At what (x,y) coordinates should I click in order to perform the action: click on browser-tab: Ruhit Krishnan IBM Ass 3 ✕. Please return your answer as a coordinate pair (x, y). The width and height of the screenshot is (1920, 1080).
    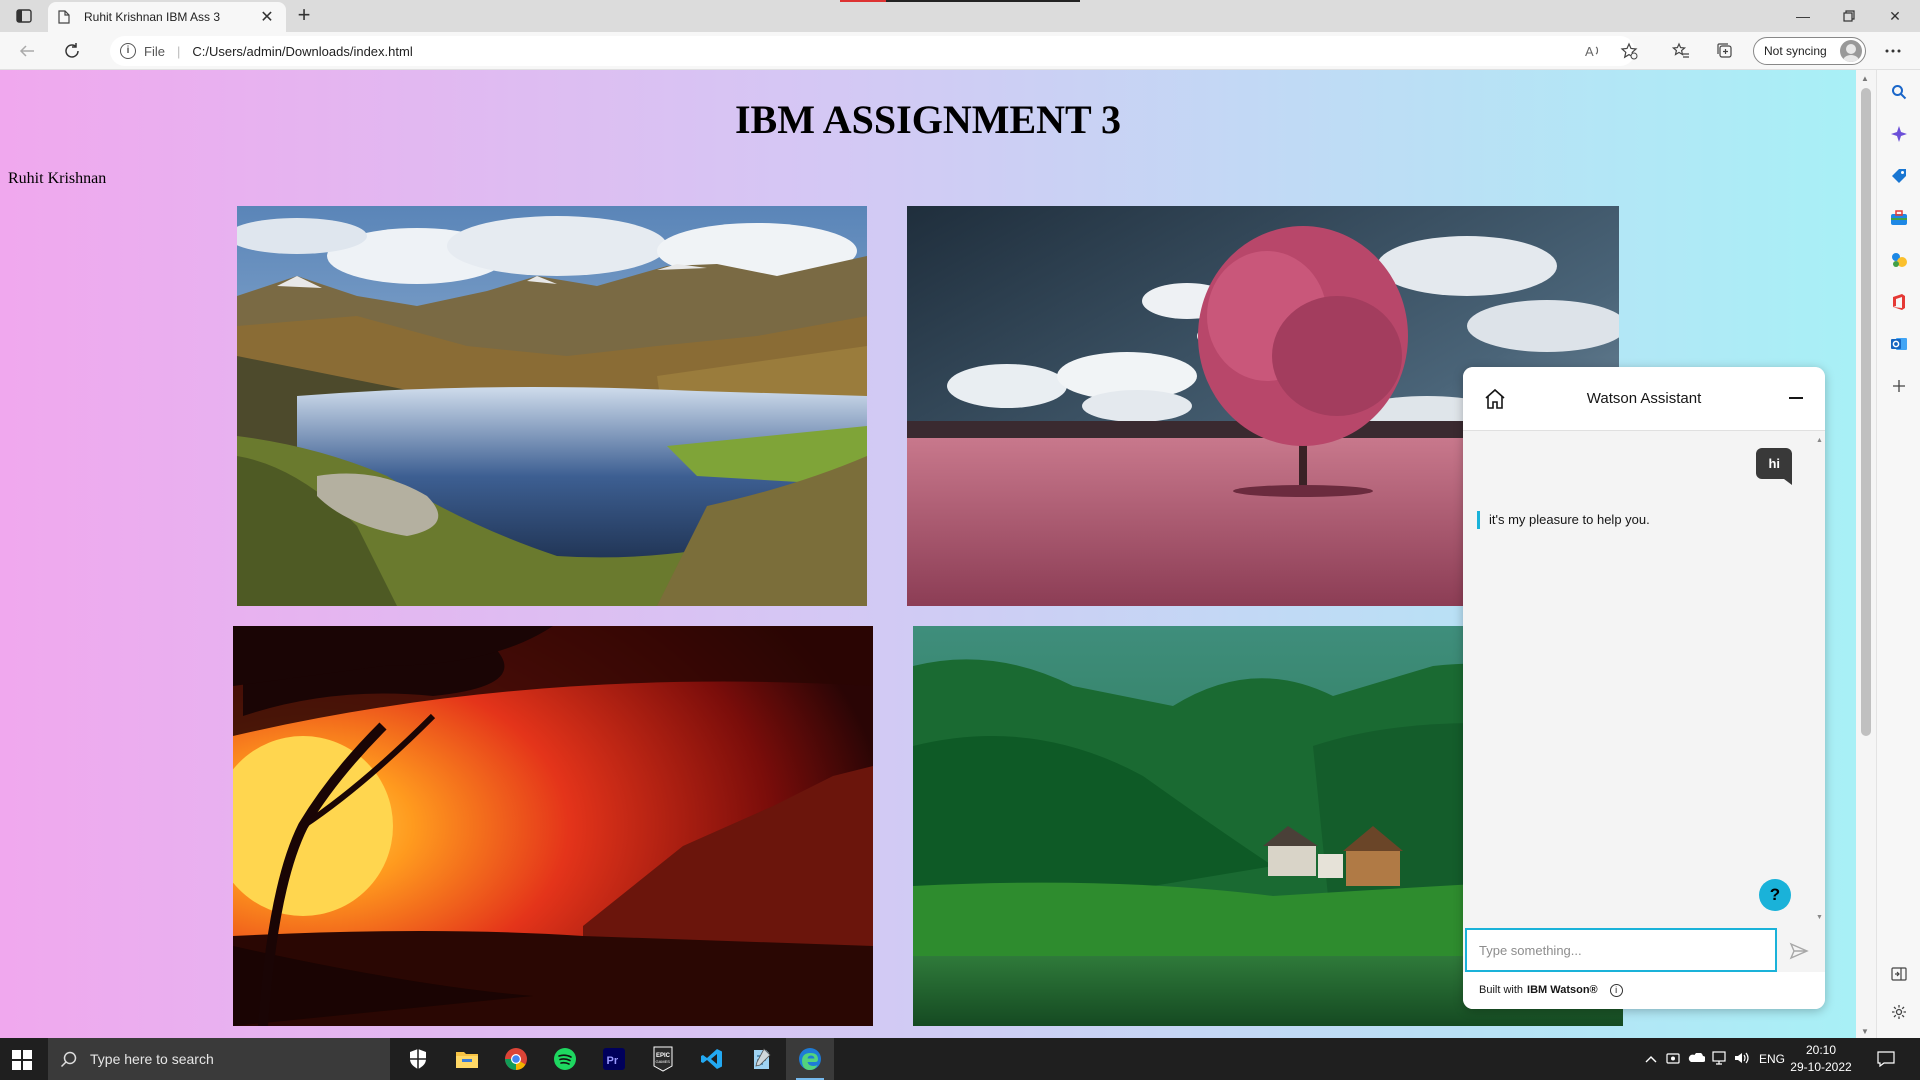
    Looking at the image, I should click on (167, 17).